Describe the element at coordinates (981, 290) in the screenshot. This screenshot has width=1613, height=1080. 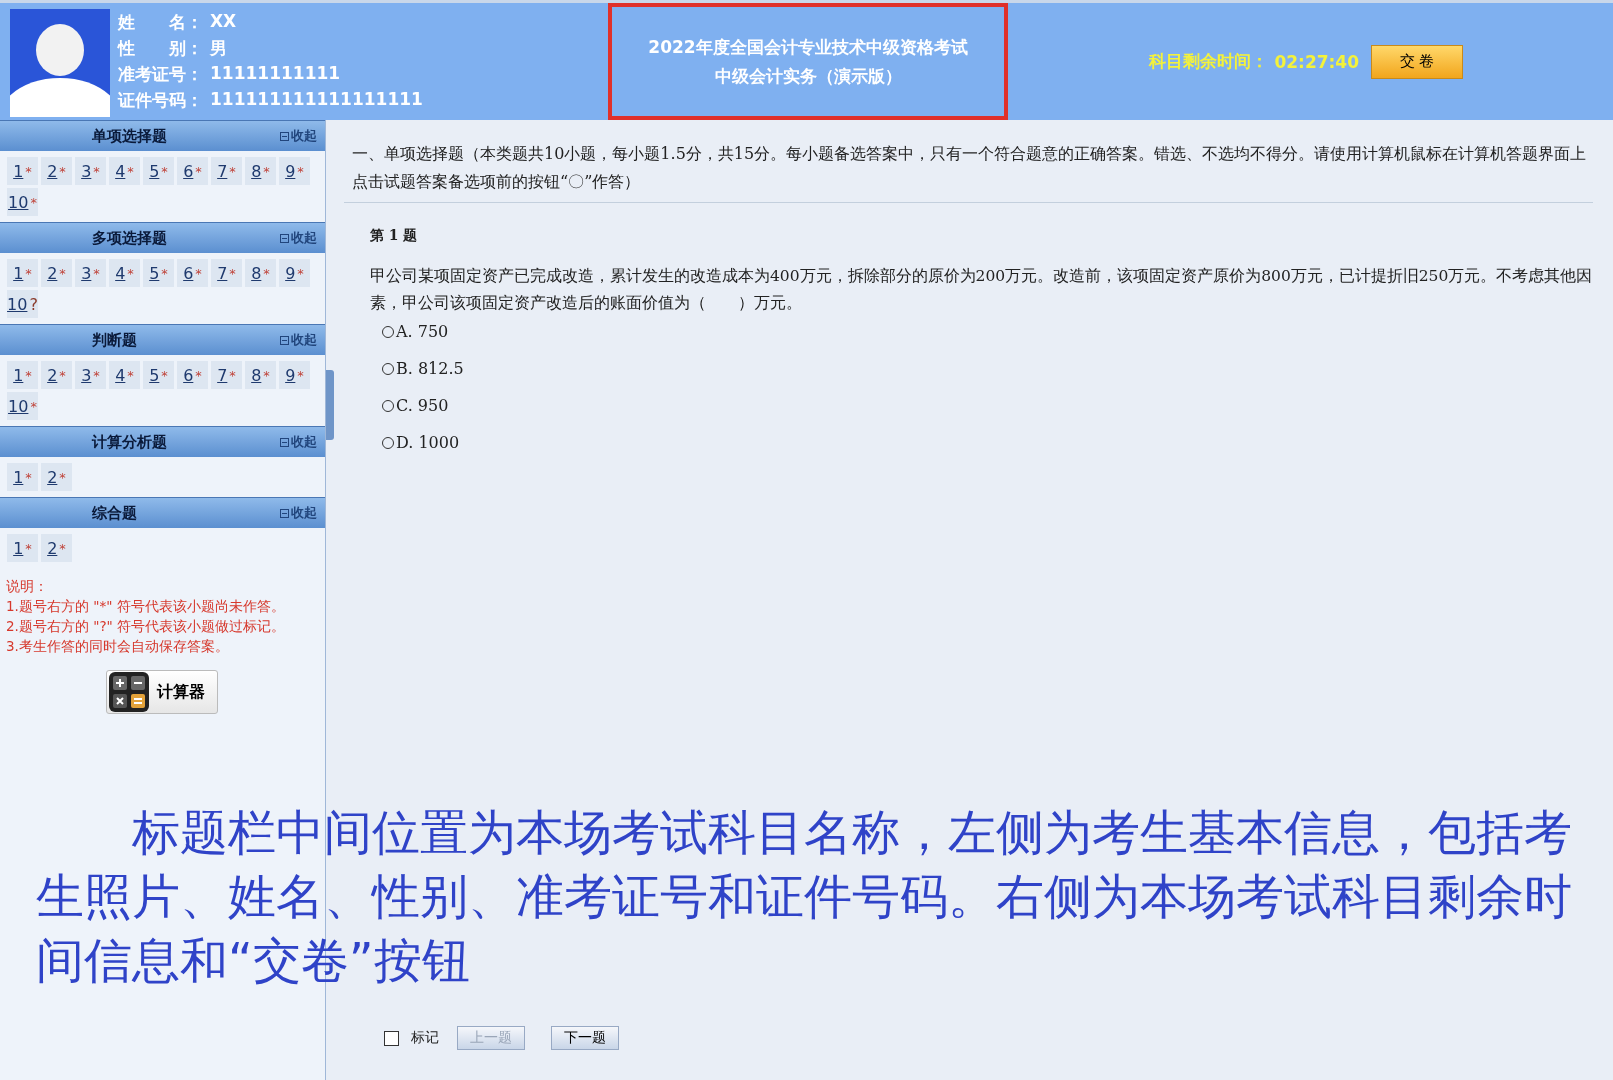
I see `question-text: 甲公司某项固定资产已完成改造，累计发生的改造成本为400万元，拆除部分的原价为200万元。改造前，该项固定资产原价为800万元，已计提折旧250万元。不考虑其他因素，甲公司该项固定资产改造后的账面价值为（ ）万元。` at that location.